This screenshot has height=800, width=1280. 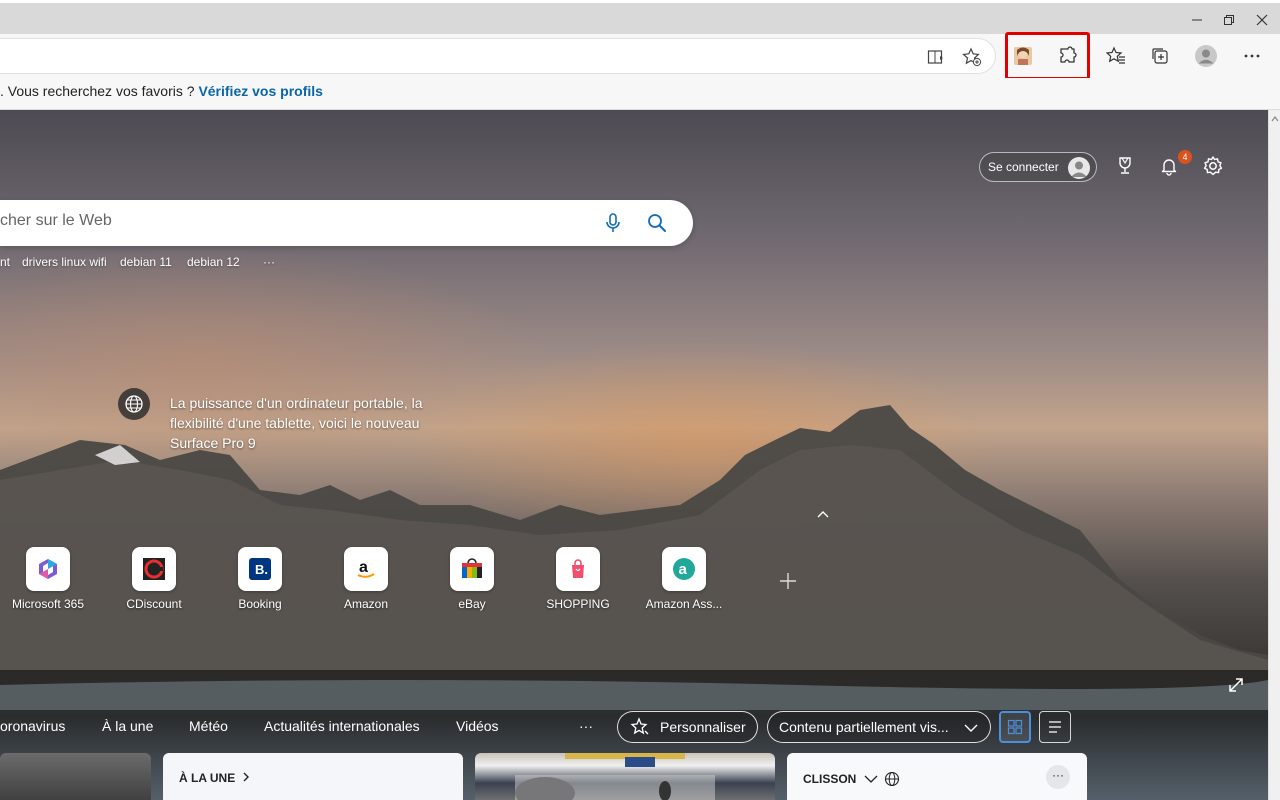 I want to click on trophy-icon, so click(x=1125, y=165).